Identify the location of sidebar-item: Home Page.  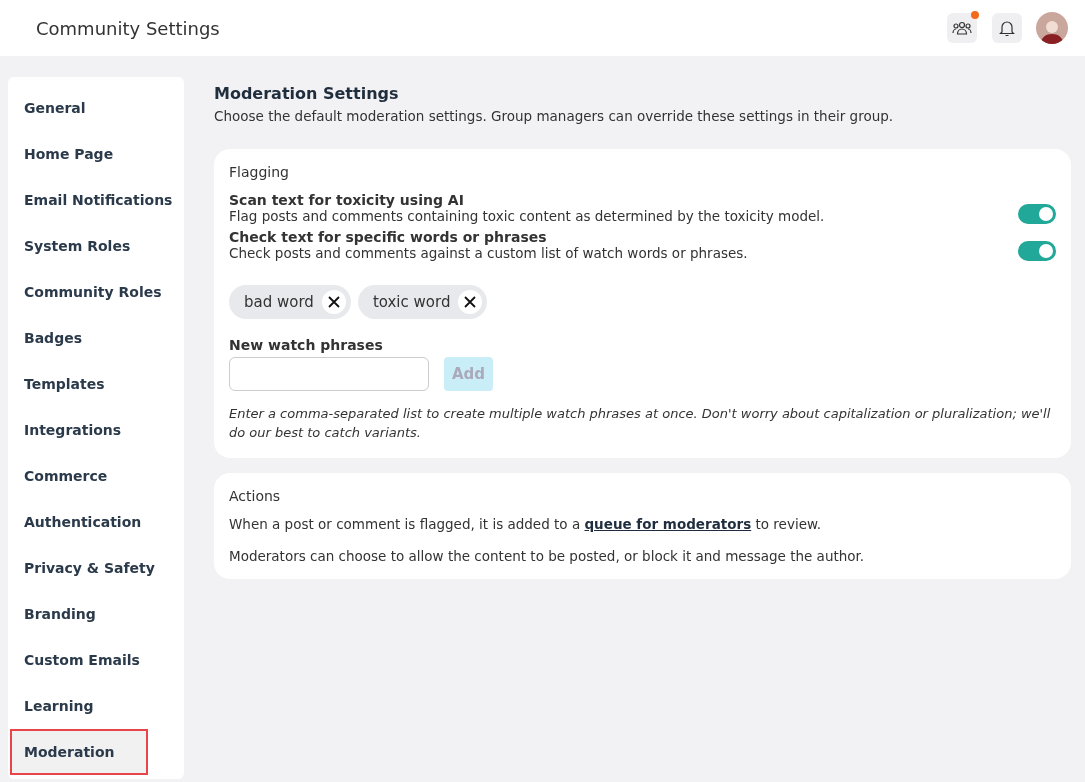
(96, 154).